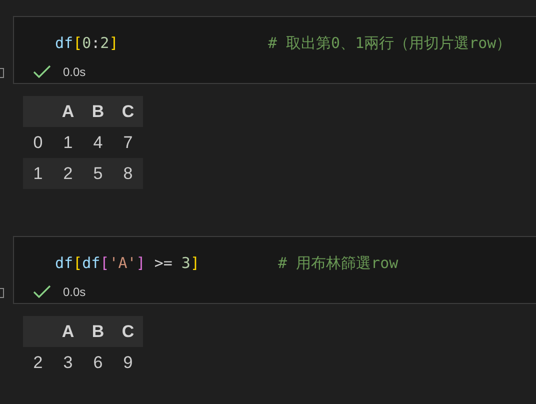  What do you see at coordinates (87, 43) in the screenshot?
I see `code-line: df[0:2]` at bounding box center [87, 43].